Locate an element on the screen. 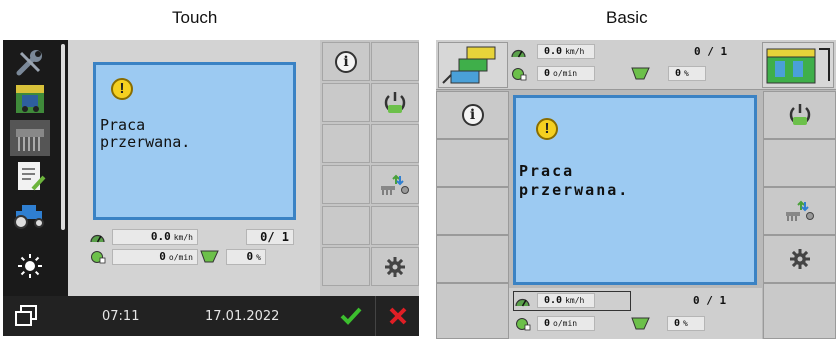 This screenshot has width=837, height=340. speed-readout-bottom: 0.0 km/h is located at coordinates (566, 300).